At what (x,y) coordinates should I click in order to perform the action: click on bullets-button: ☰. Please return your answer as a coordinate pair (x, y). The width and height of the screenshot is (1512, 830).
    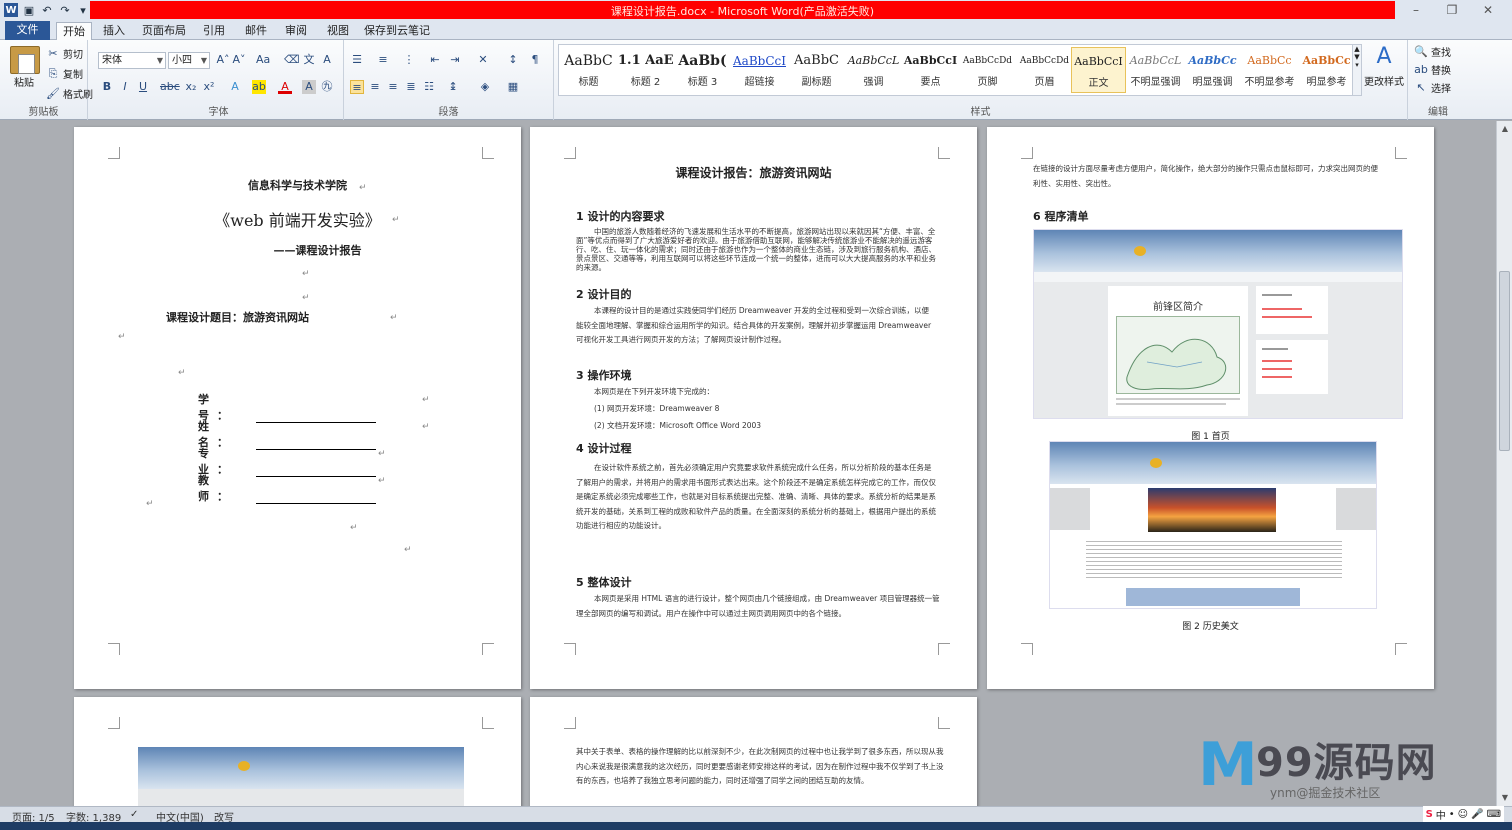
    Looking at the image, I should click on (357, 60).